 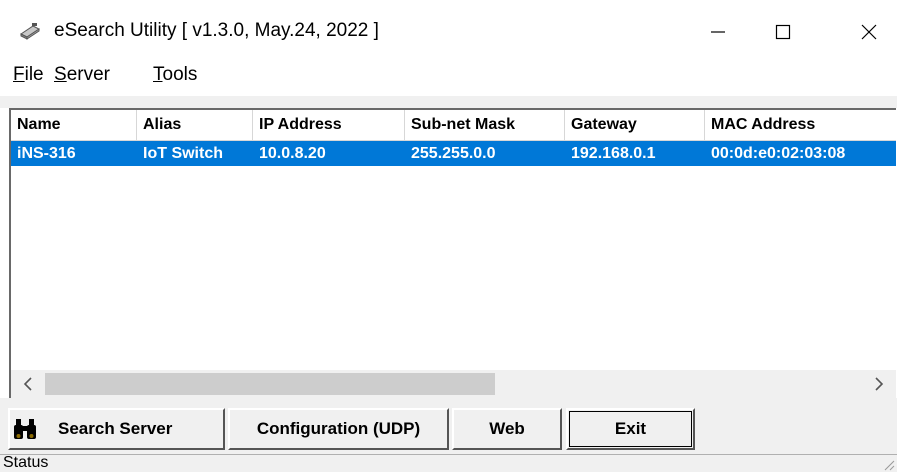 I want to click on scroll-right-button, so click(x=879, y=384).